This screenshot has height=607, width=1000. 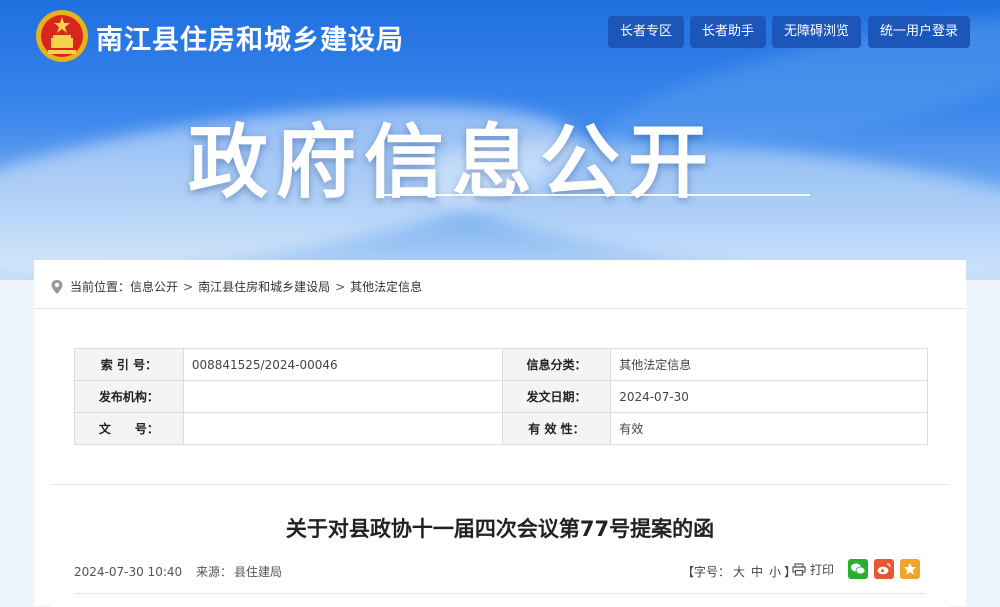 I want to click on meta-value: 2024-07-30, so click(x=769, y=396).